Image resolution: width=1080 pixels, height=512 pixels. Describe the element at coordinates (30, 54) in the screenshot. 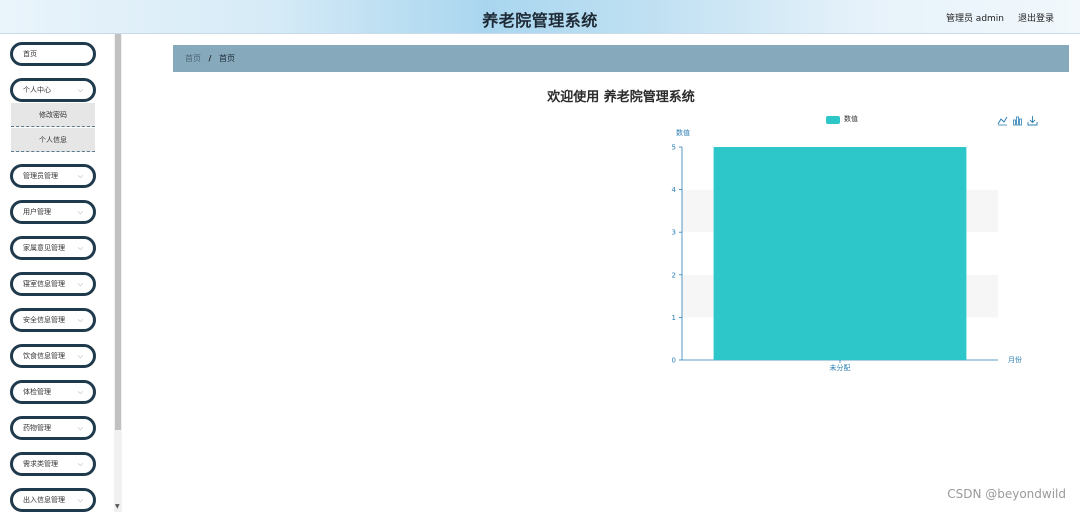

I see `sidebar-item-label: 首页` at that location.